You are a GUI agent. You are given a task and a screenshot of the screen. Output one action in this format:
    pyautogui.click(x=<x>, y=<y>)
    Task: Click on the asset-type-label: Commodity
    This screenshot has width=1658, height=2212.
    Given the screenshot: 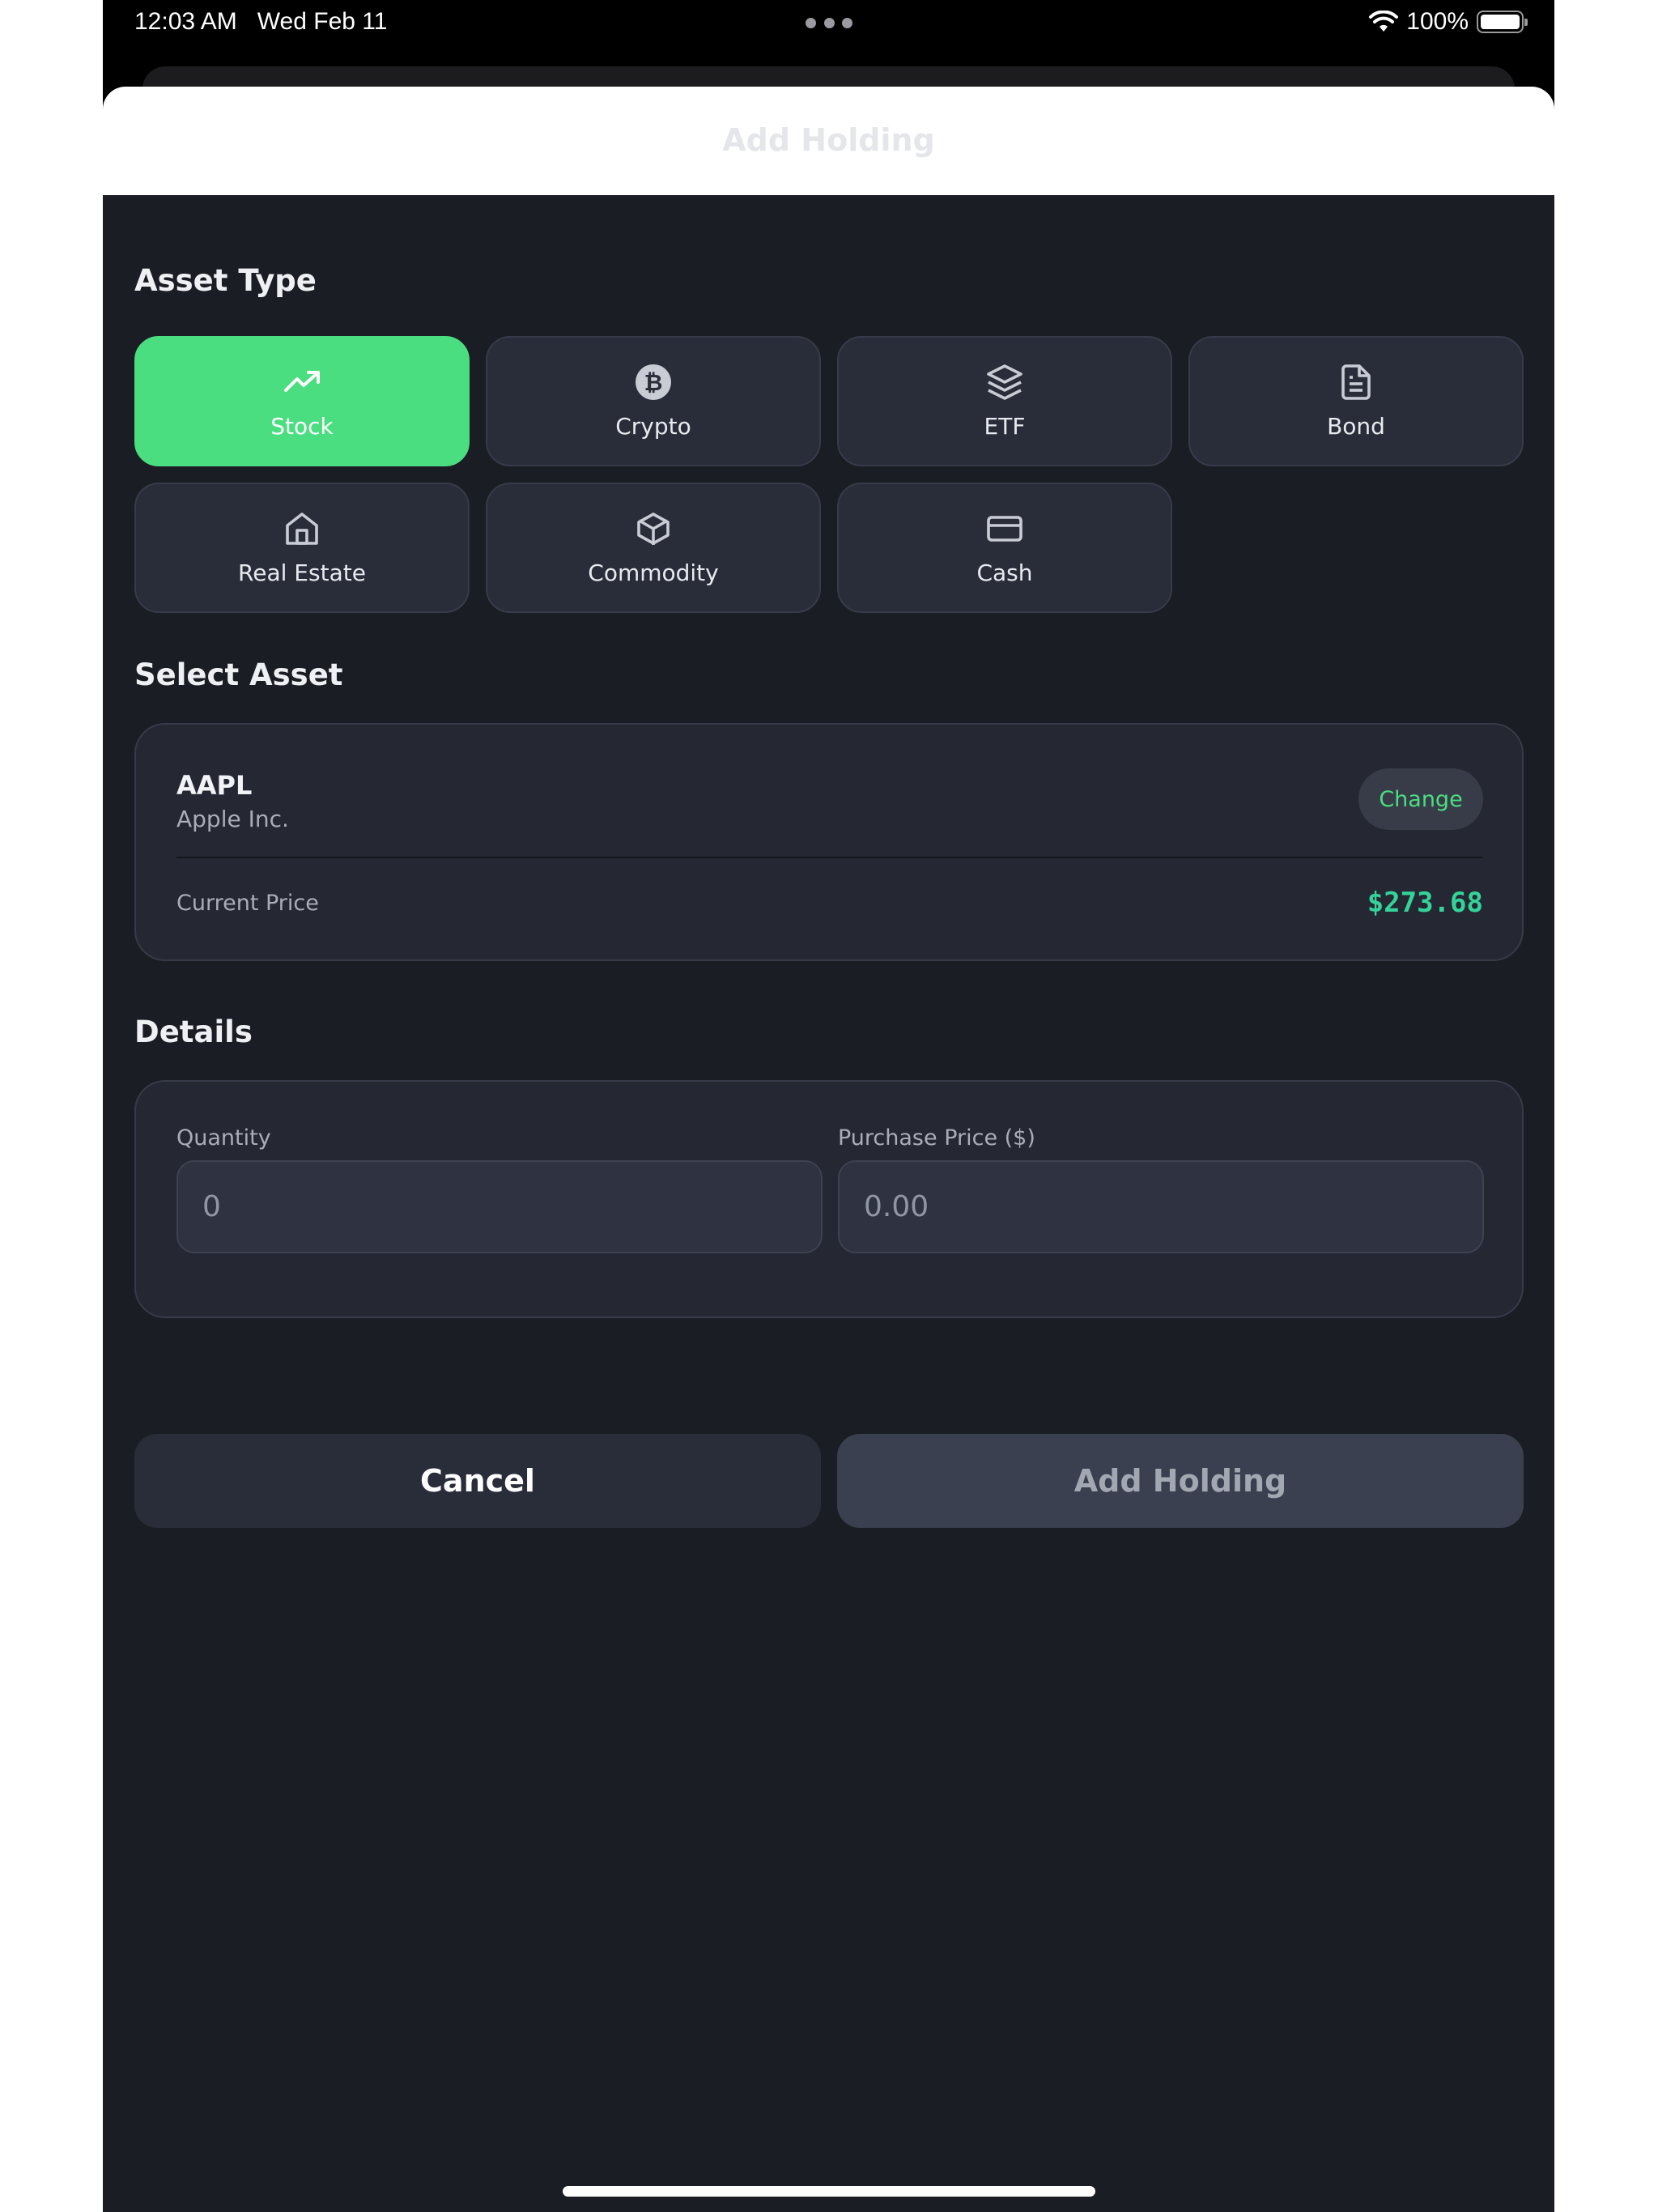 What is the action you would take?
    pyautogui.click(x=653, y=573)
    